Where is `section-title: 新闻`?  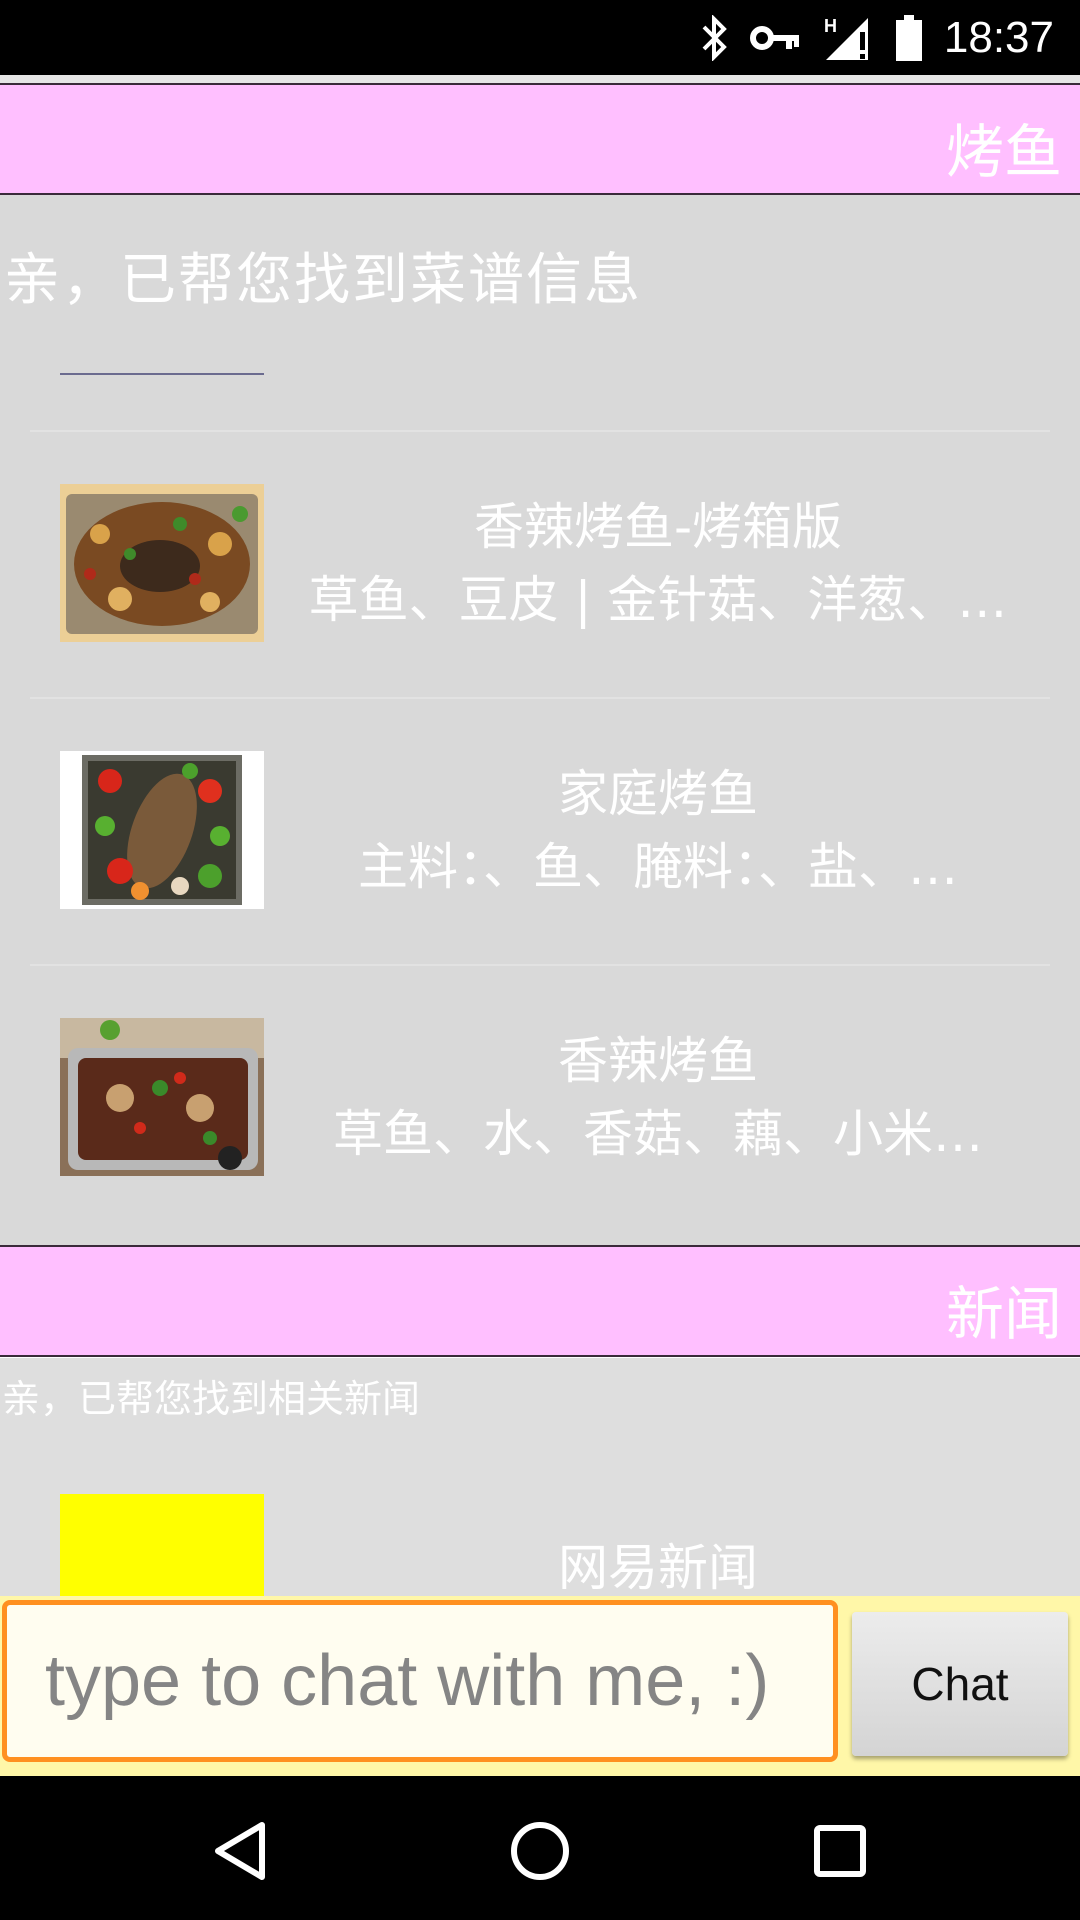 section-title: 新闻 is located at coordinates (1003, 1314).